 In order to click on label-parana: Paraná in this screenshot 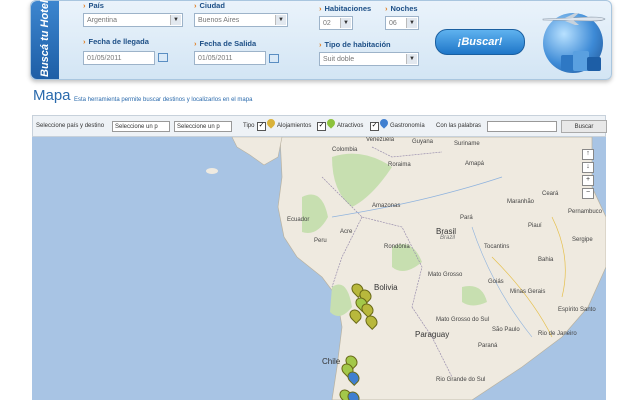, I will do `click(488, 346)`.